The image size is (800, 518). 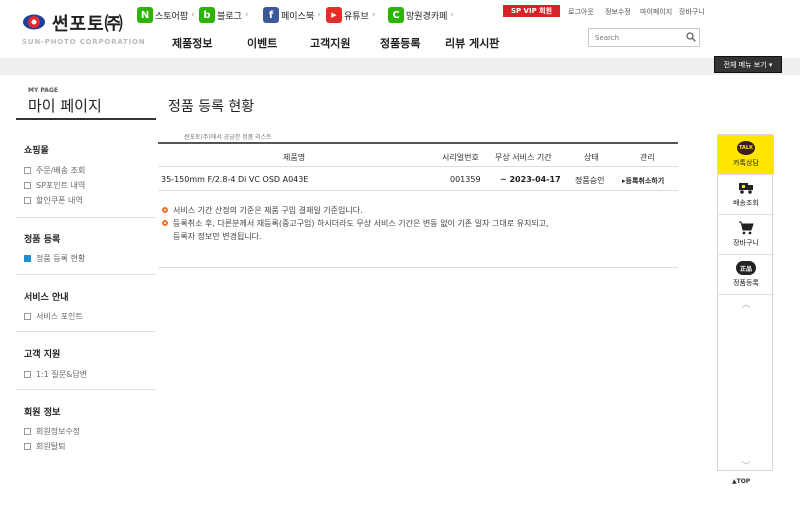 What do you see at coordinates (88, 23) in the screenshot?
I see `brand-name: 썬포토㈜` at bounding box center [88, 23].